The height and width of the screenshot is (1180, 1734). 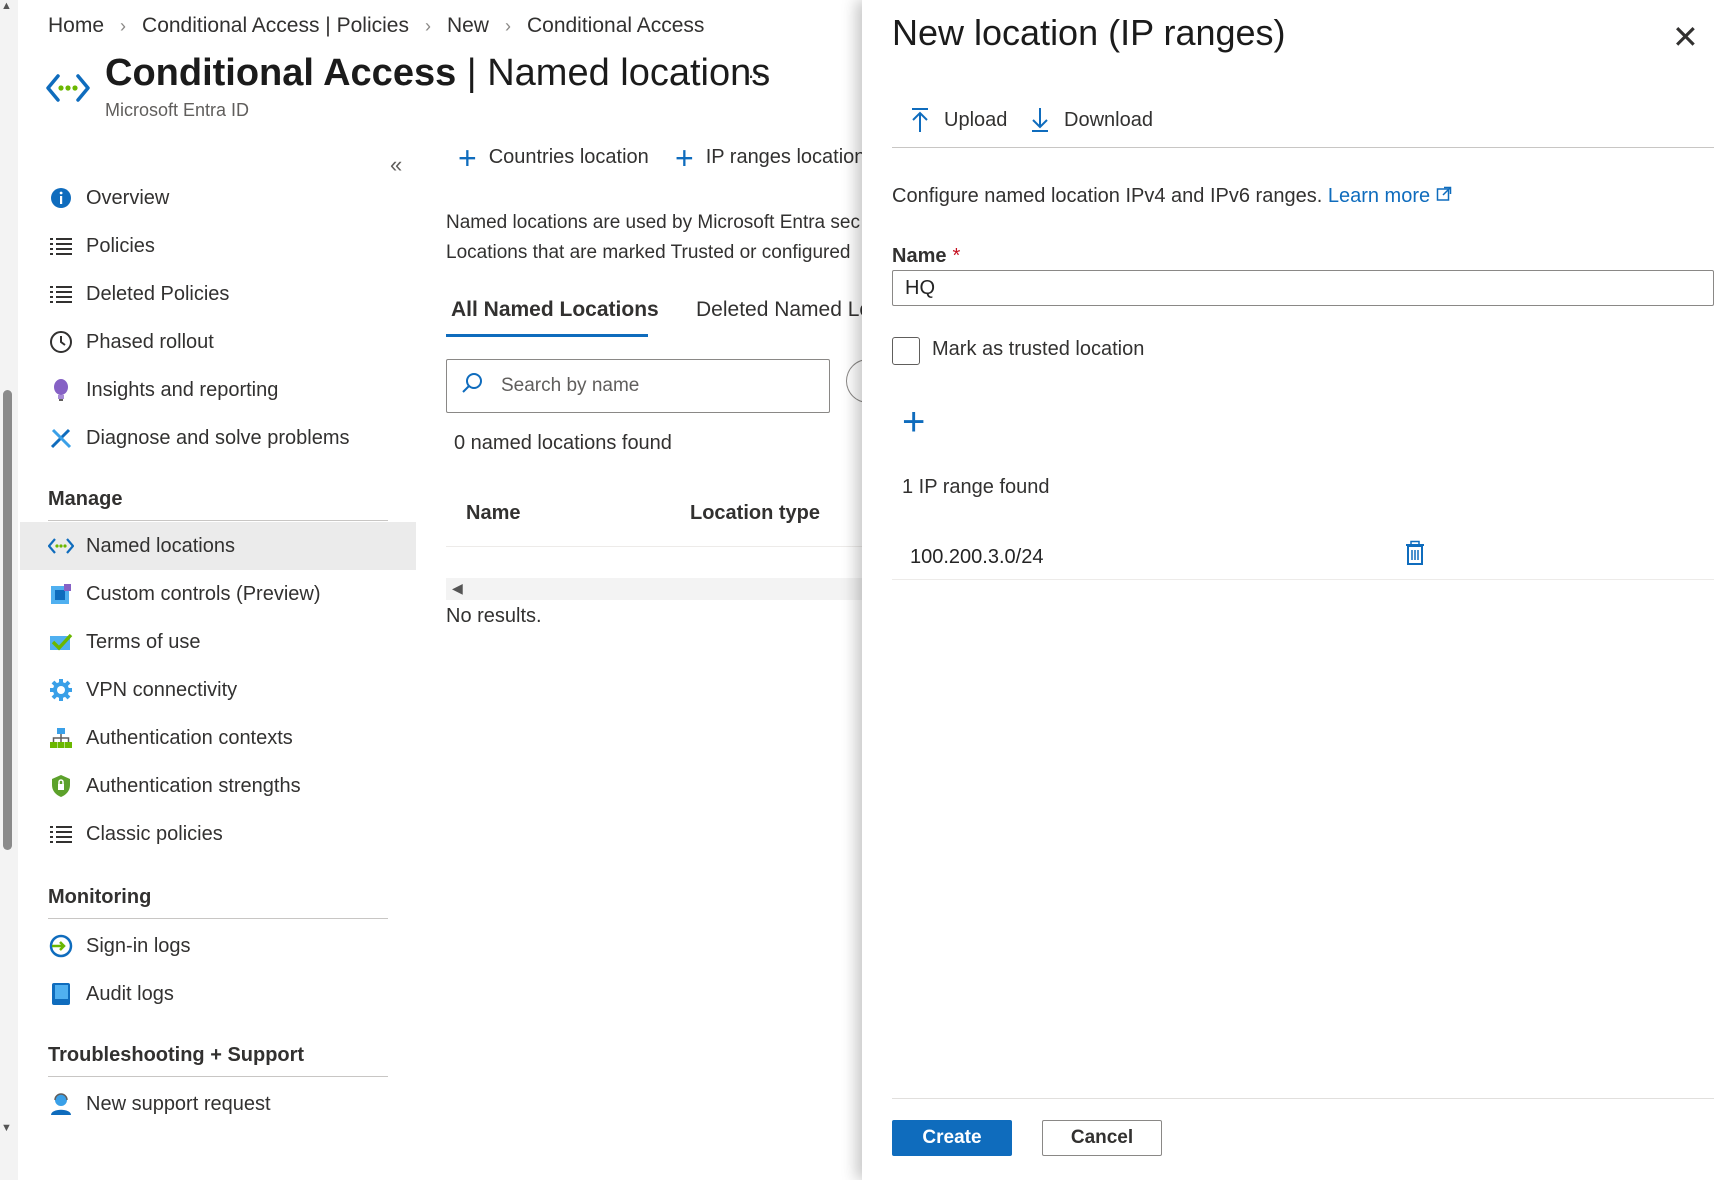 I want to click on no-results-text: No results., so click(x=494, y=616).